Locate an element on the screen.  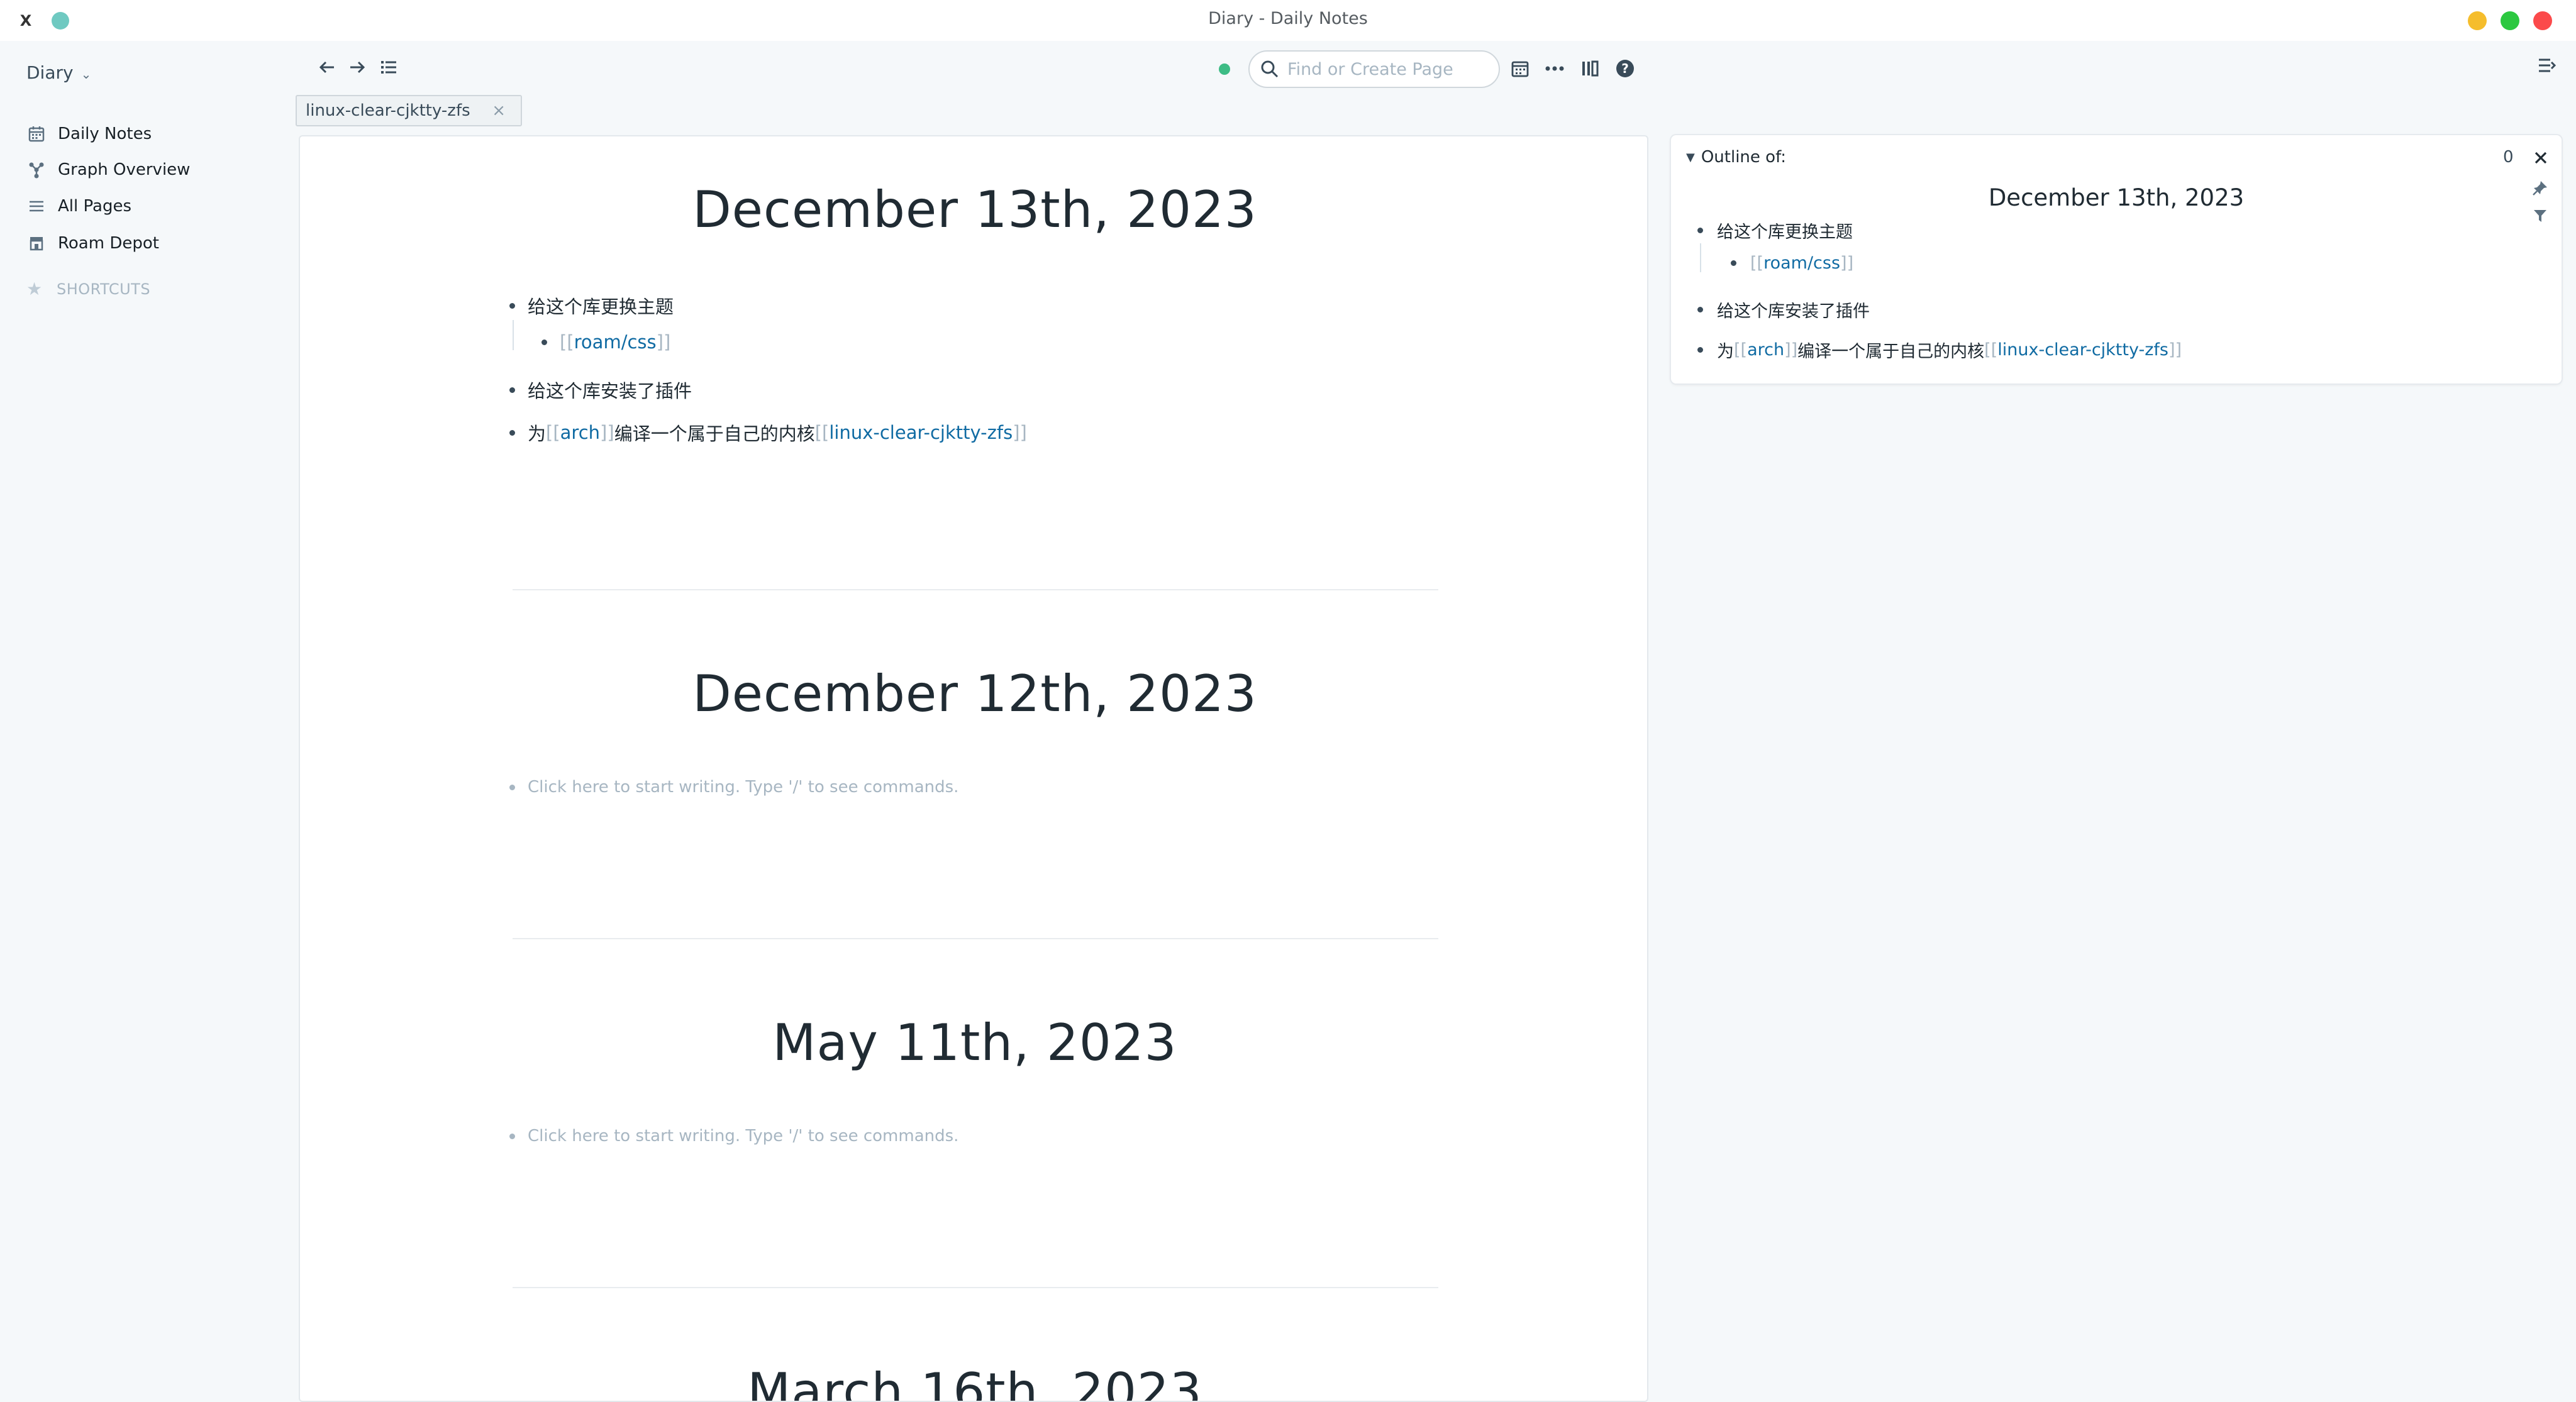
more-menu-button is located at coordinates (1554, 69).